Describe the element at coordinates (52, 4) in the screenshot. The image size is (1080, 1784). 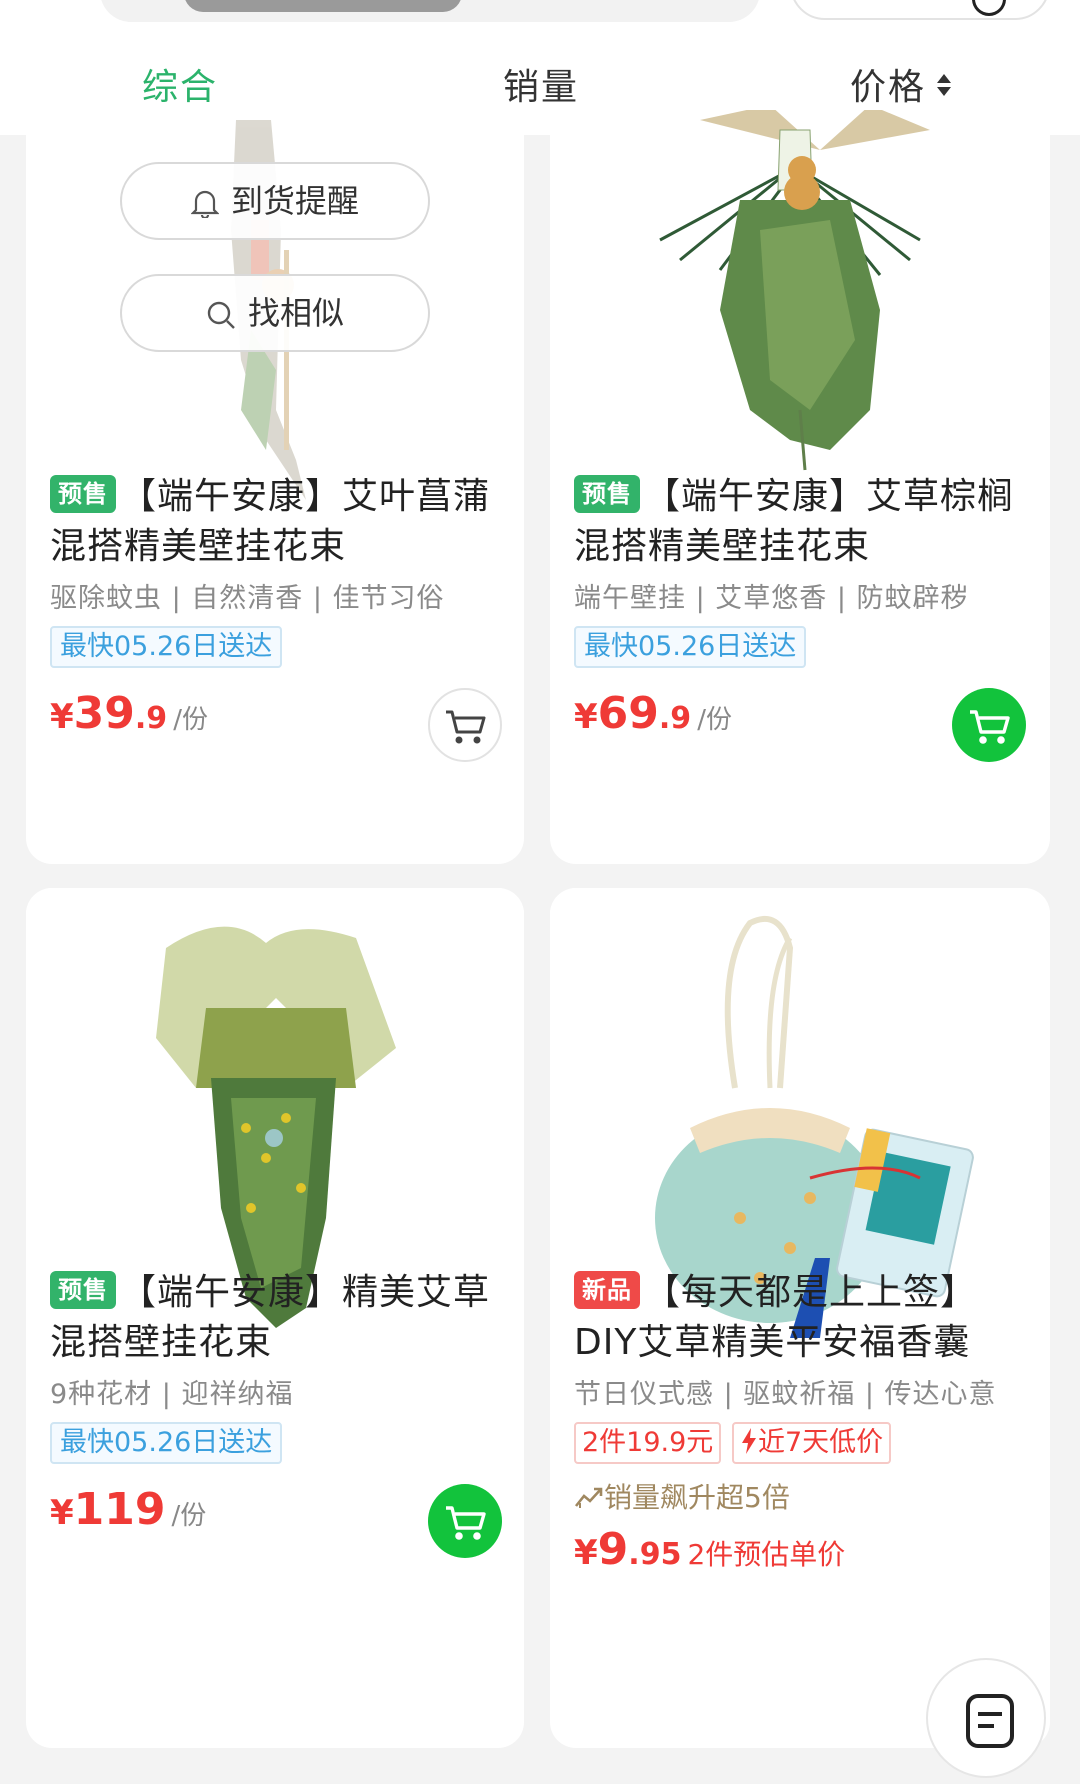
I see `back-arrow-icon` at that location.